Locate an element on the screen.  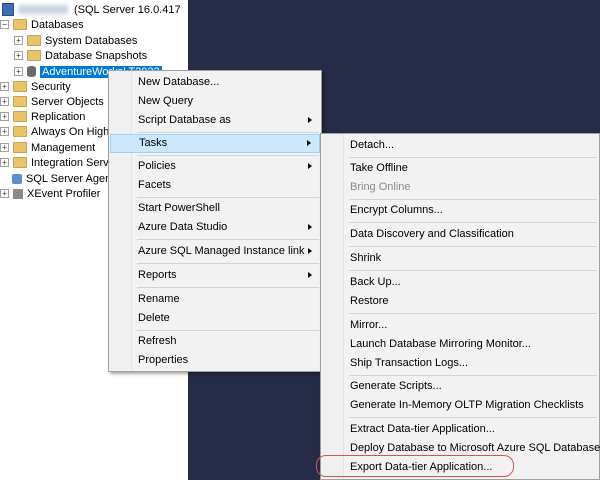
tree-node-databases: − Databases is located at coordinates (42, 24).